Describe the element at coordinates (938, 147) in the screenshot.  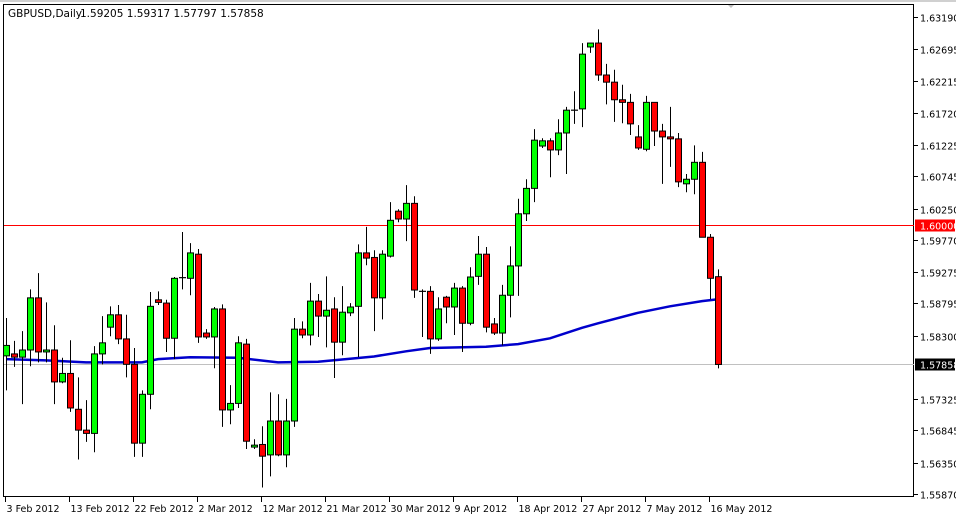
I see `y-tick-label: 1.61225` at that location.